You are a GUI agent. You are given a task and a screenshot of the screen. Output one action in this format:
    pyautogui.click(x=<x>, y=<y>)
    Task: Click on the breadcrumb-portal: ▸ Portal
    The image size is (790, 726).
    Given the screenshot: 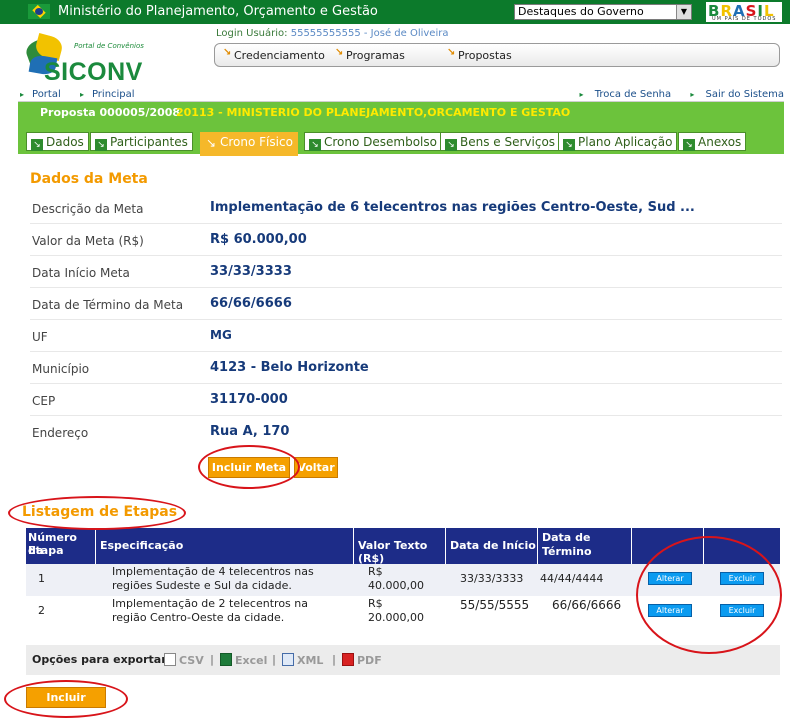 What is the action you would take?
    pyautogui.click(x=44, y=94)
    